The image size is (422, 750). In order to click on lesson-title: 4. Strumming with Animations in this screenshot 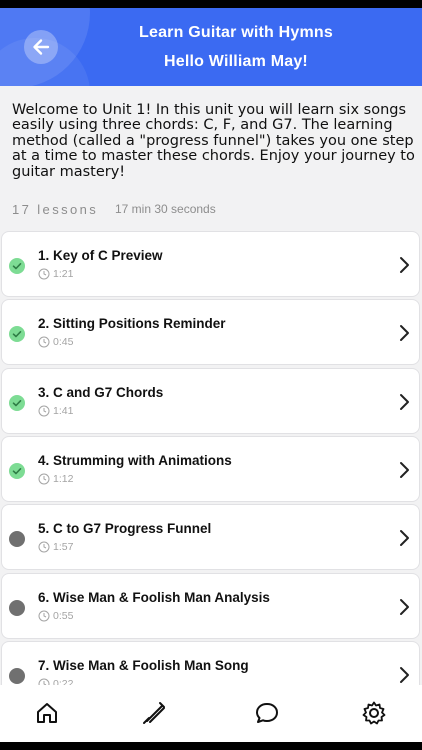, I will do `click(135, 460)`.